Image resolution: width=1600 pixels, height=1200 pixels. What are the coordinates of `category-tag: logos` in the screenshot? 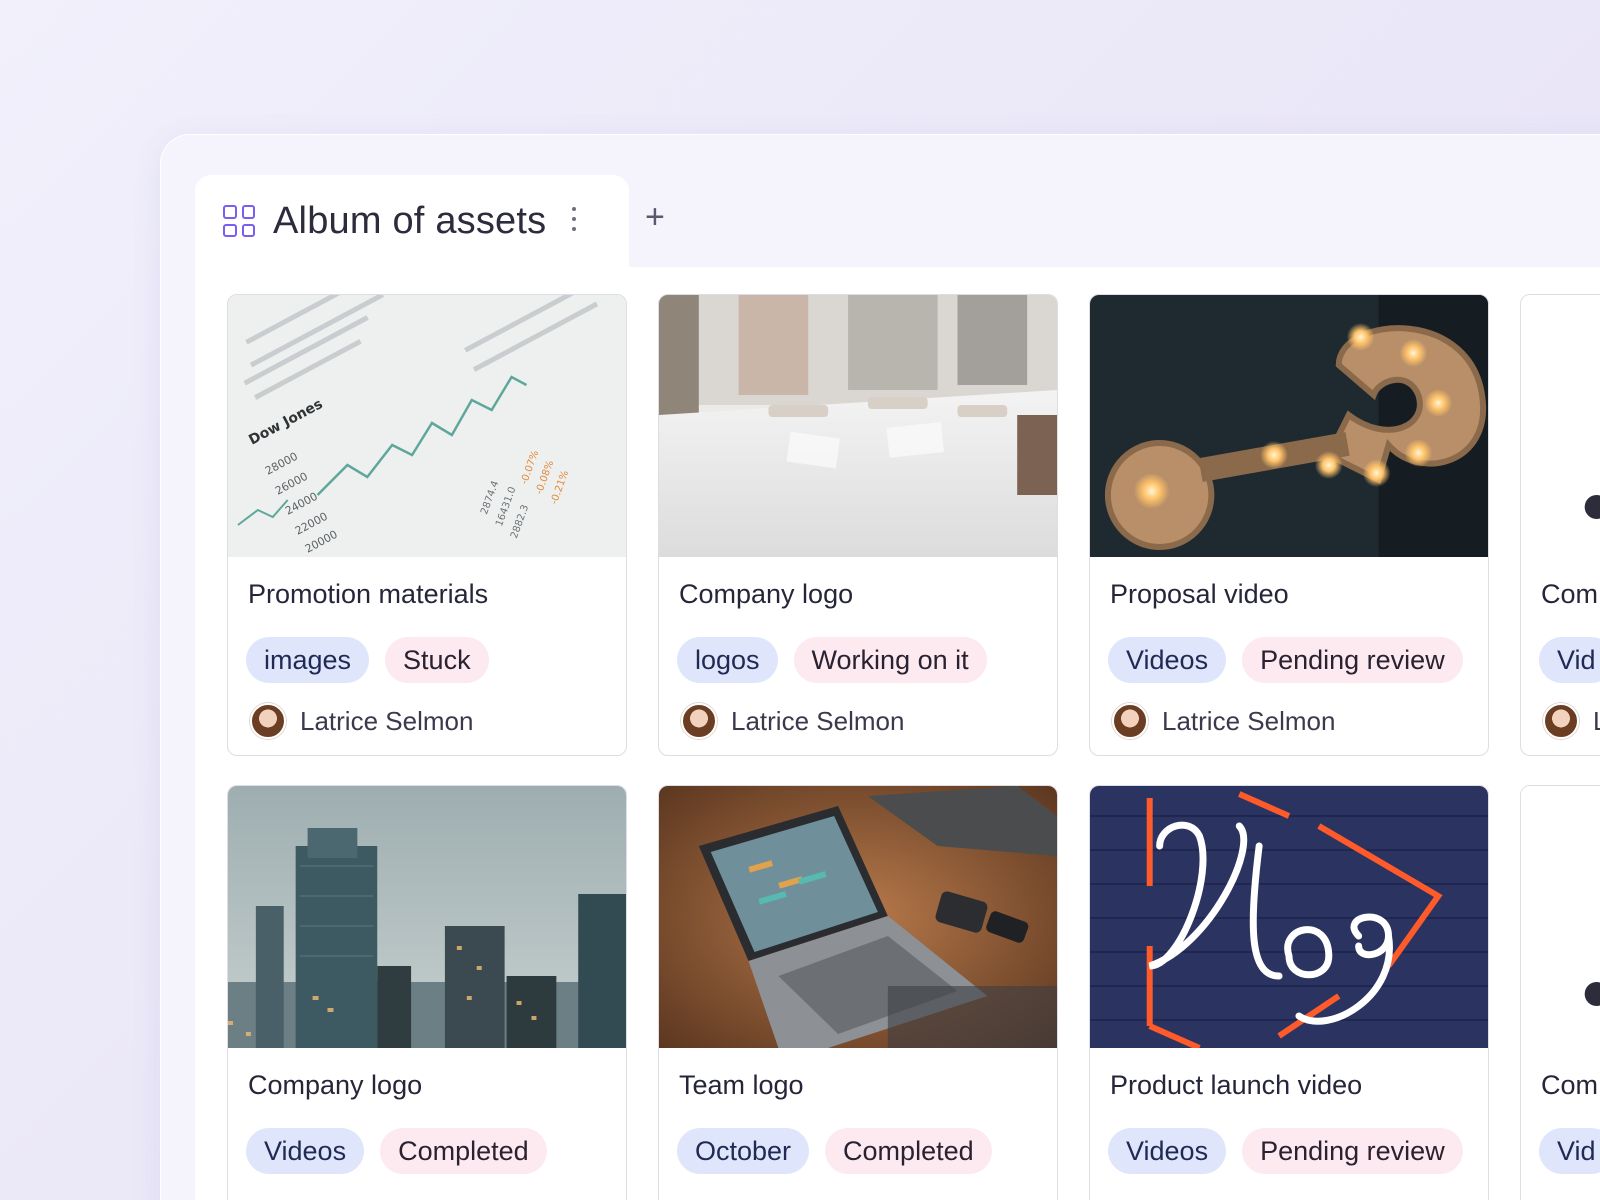 It's located at (727, 660).